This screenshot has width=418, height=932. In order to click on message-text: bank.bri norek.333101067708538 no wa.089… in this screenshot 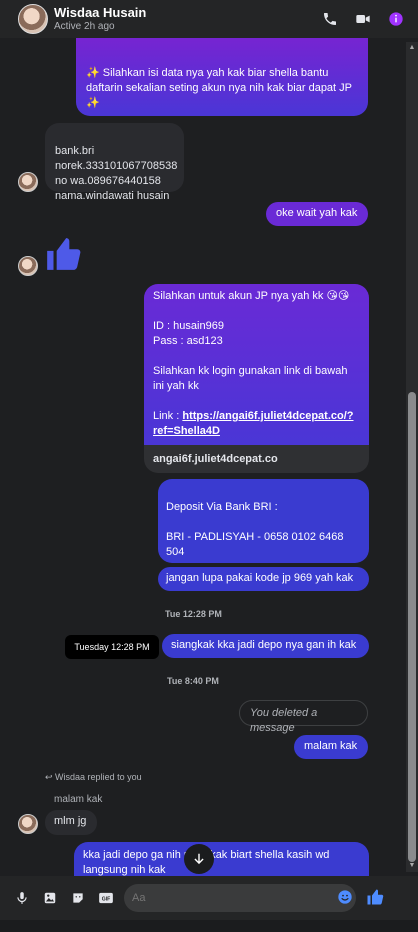, I will do `click(116, 173)`.